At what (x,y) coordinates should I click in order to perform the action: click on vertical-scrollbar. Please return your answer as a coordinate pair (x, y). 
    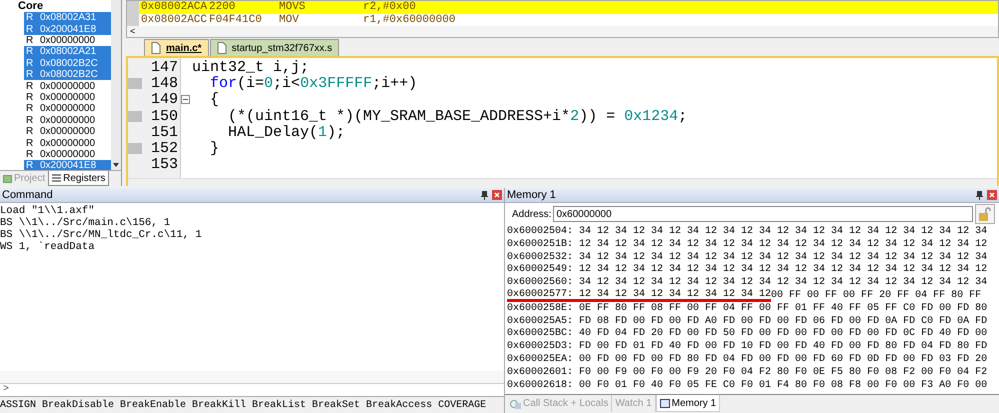
    Looking at the image, I should click on (116, 85).